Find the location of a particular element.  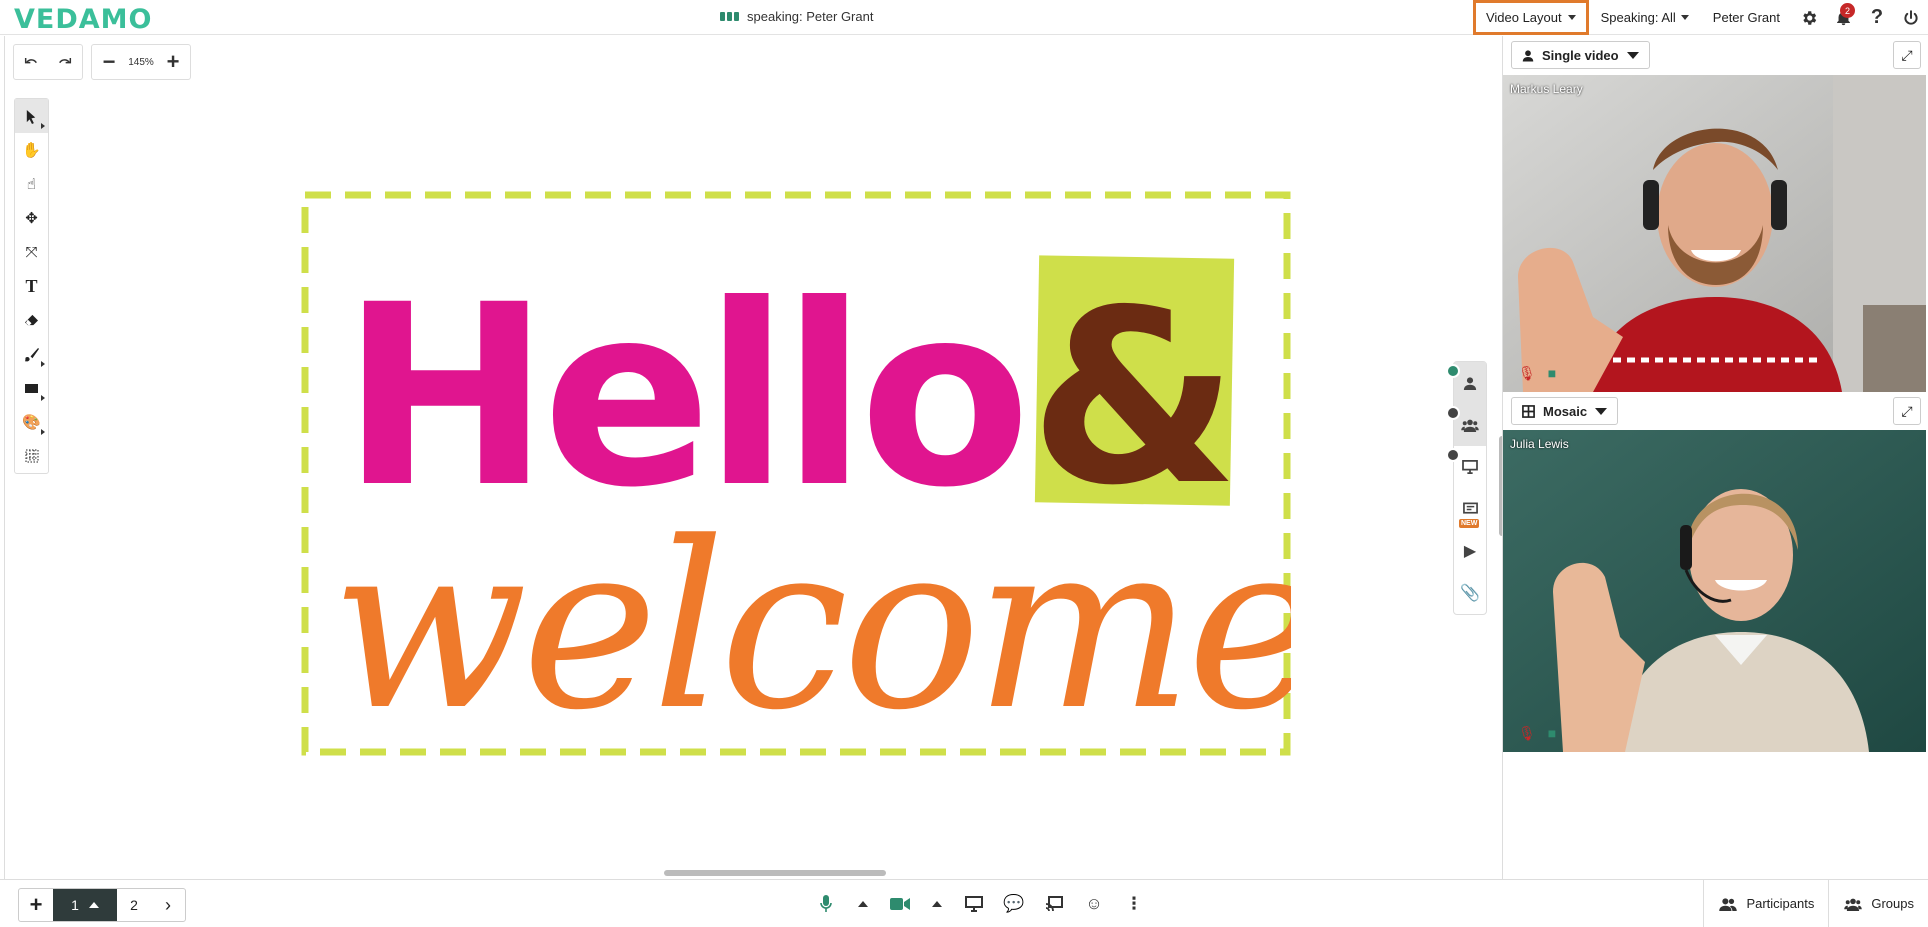

groups-button: Groups is located at coordinates (1878, 903).